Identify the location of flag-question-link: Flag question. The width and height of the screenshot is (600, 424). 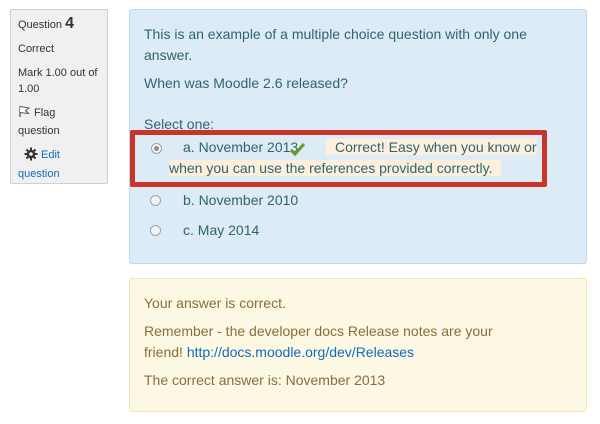
(59, 122).